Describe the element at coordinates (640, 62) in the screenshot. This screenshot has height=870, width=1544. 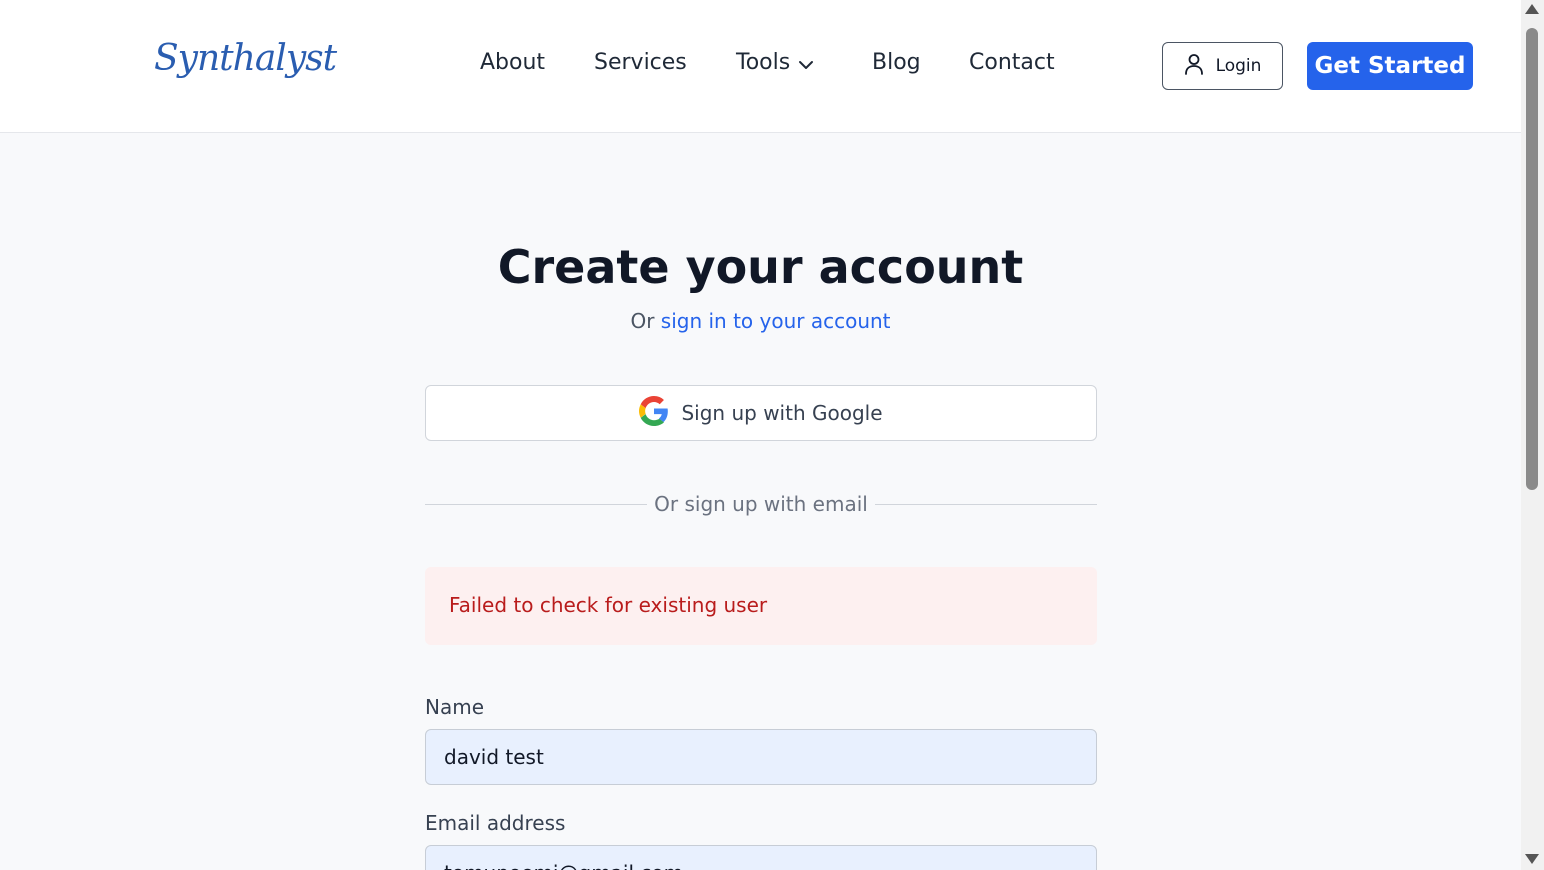
I see `nav-services: Services` at that location.